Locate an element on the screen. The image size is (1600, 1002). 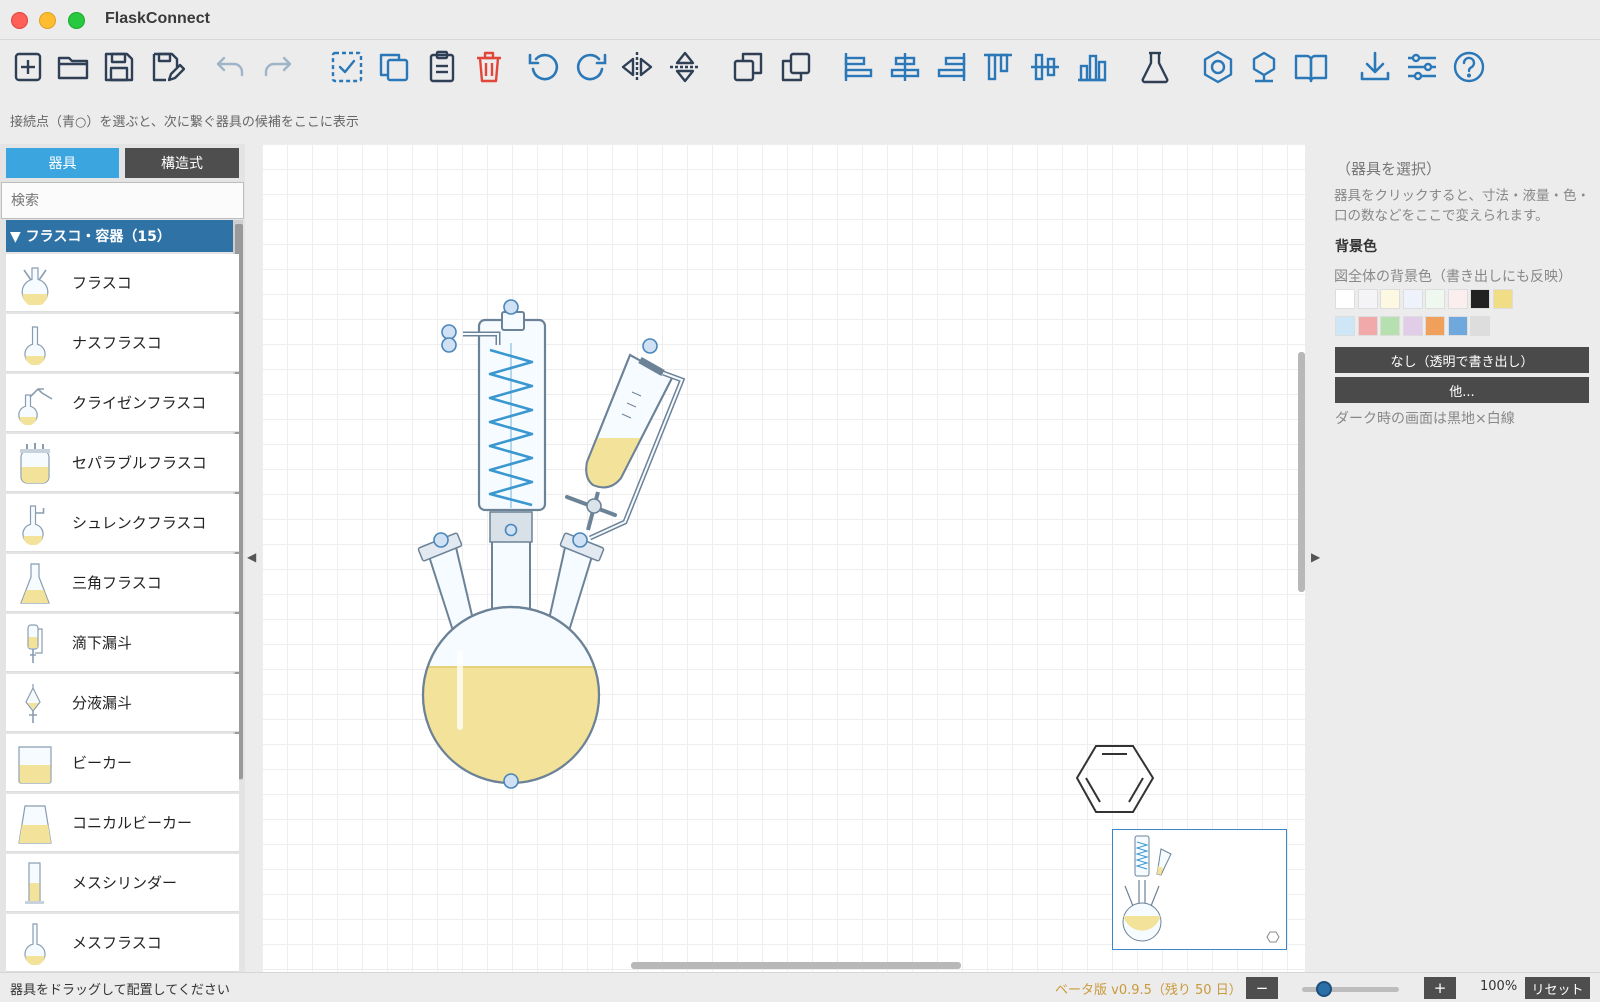
list-item: クライゼンフラスコ is located at coordinates (122, 403).